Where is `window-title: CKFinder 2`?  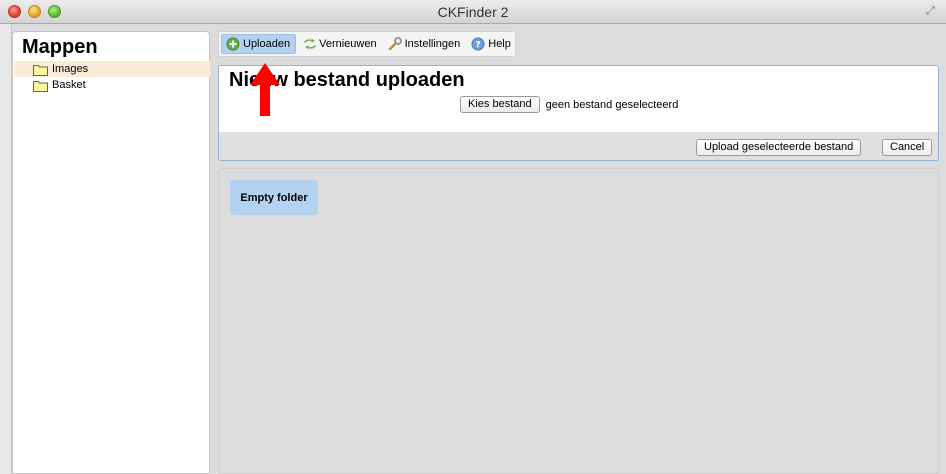
window-title: CKFinder 2 is located at coordinates (473, 12).